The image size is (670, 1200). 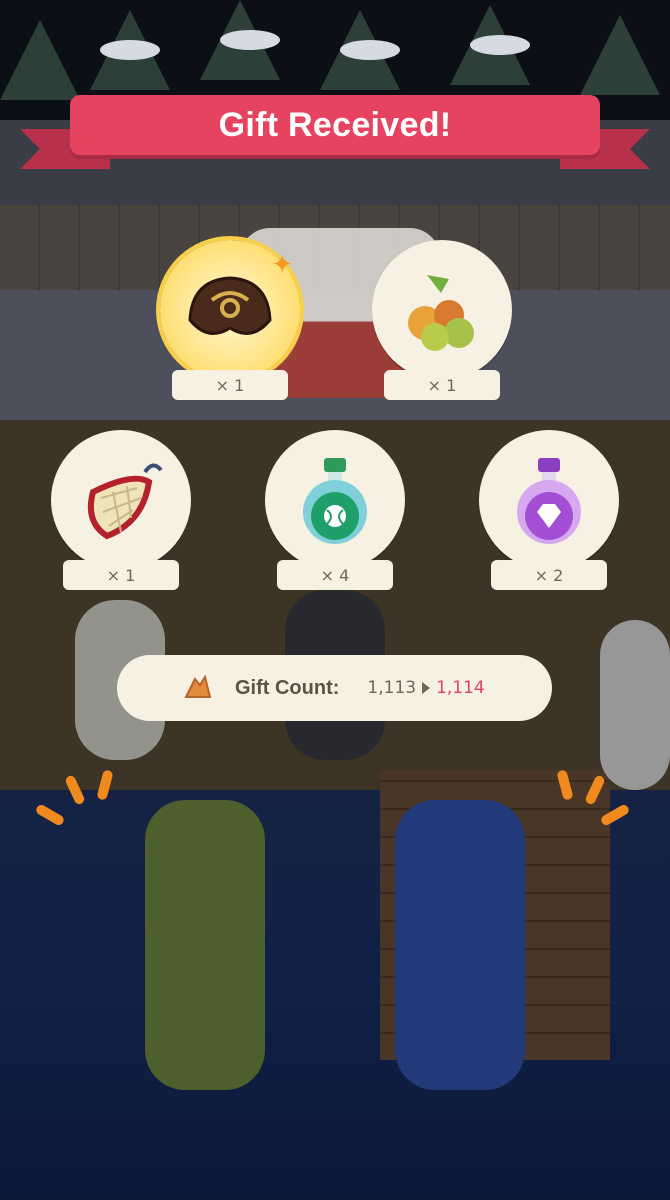 I want to click on reward-item-green-essence: × 4, so click(x=335, y=510).